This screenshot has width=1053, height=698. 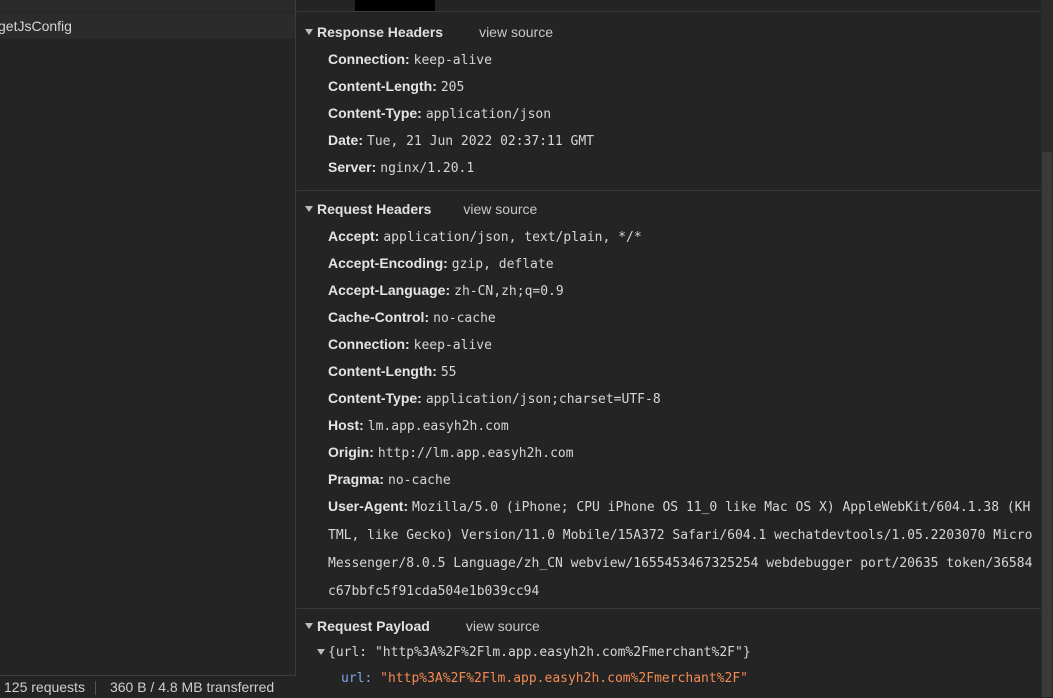 What do you see at coordinates (475, 453) in the screenshot?
I see `header-value: http://lm.app.easyh2h.com` at bounding box center [475, 453].